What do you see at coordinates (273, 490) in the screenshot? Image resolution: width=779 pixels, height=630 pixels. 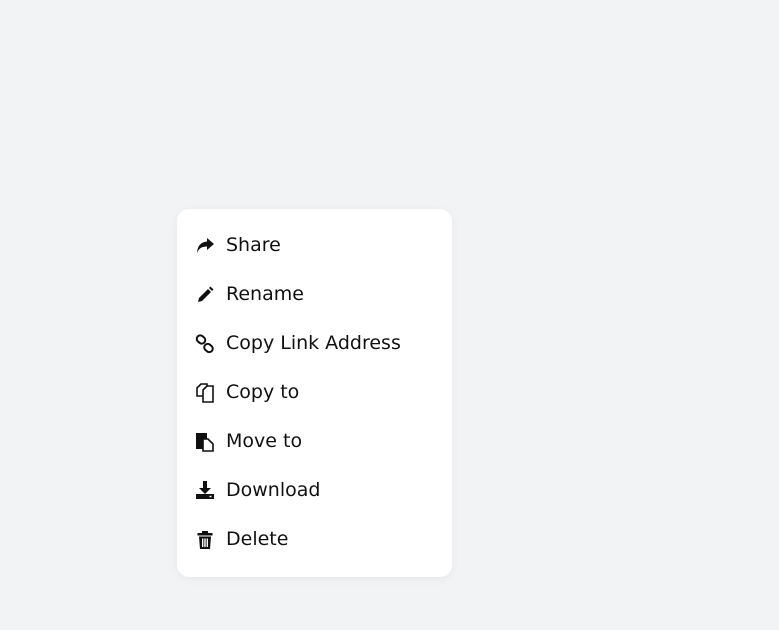 I see `menu-item-label: Download` at bounding box center [273, 490].